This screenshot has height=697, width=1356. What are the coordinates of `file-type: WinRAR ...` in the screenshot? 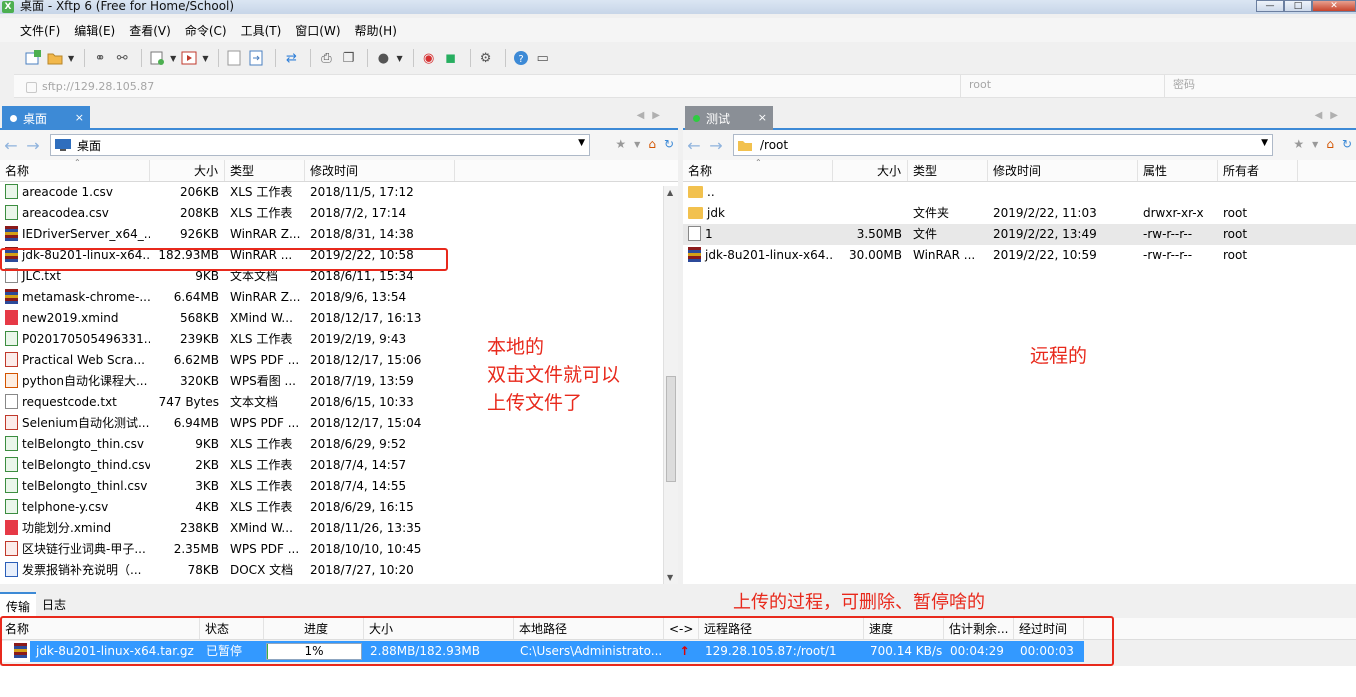 It's located at (944, 255).